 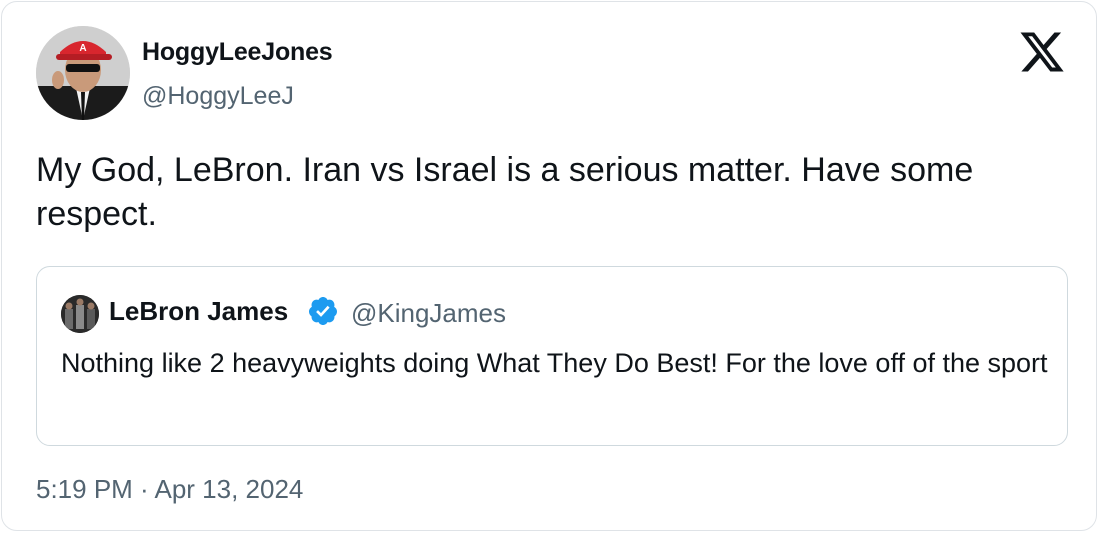 I want to click on author-avatar: A, so click(x=83, y=73).